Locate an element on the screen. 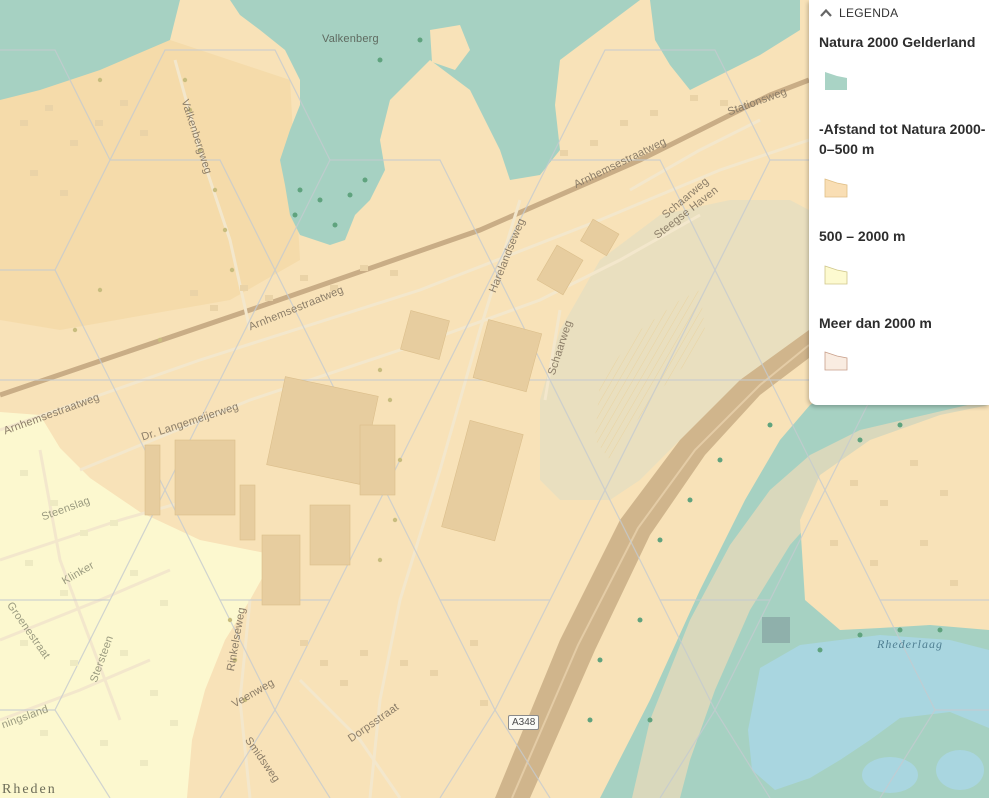 The image size is (989, 798). road-shield-a348: A348 is located at coordinates (524, 722).